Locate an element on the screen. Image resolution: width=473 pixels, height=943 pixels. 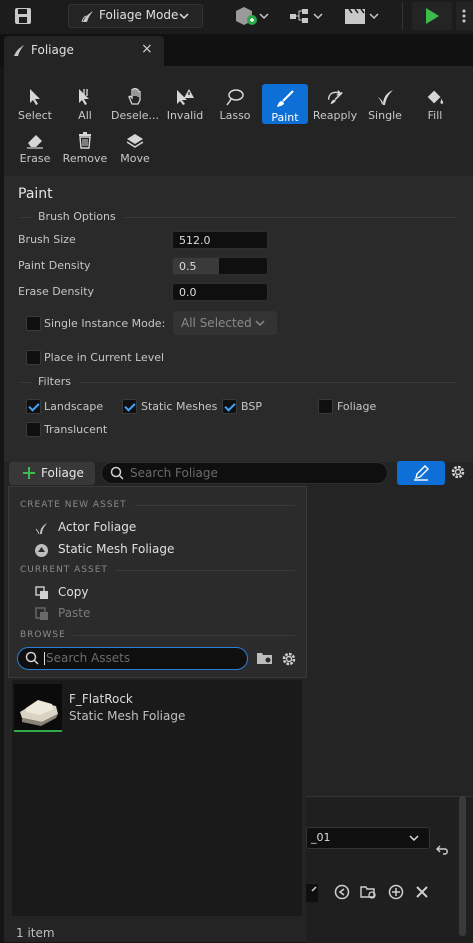
background-combo: _01 is located at coordinates (368, 838).